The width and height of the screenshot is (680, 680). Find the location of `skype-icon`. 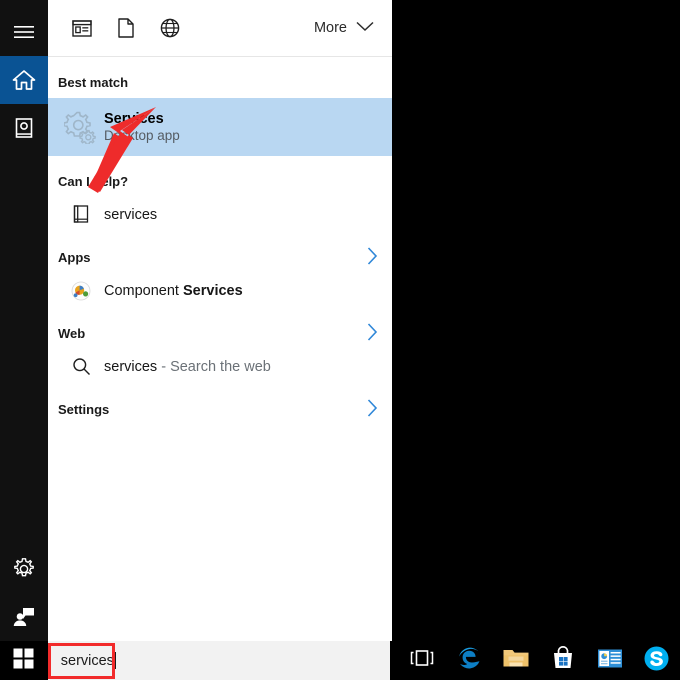

skype-icon is located at coordinates (656, 661).